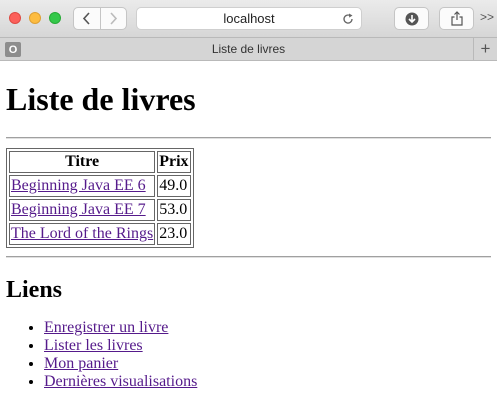 This screenshot has height=418, width=497. Describe the element at coordinates (78, 185) in the screenshot. I see `book-link: Beginning Java EE 6` at that location.